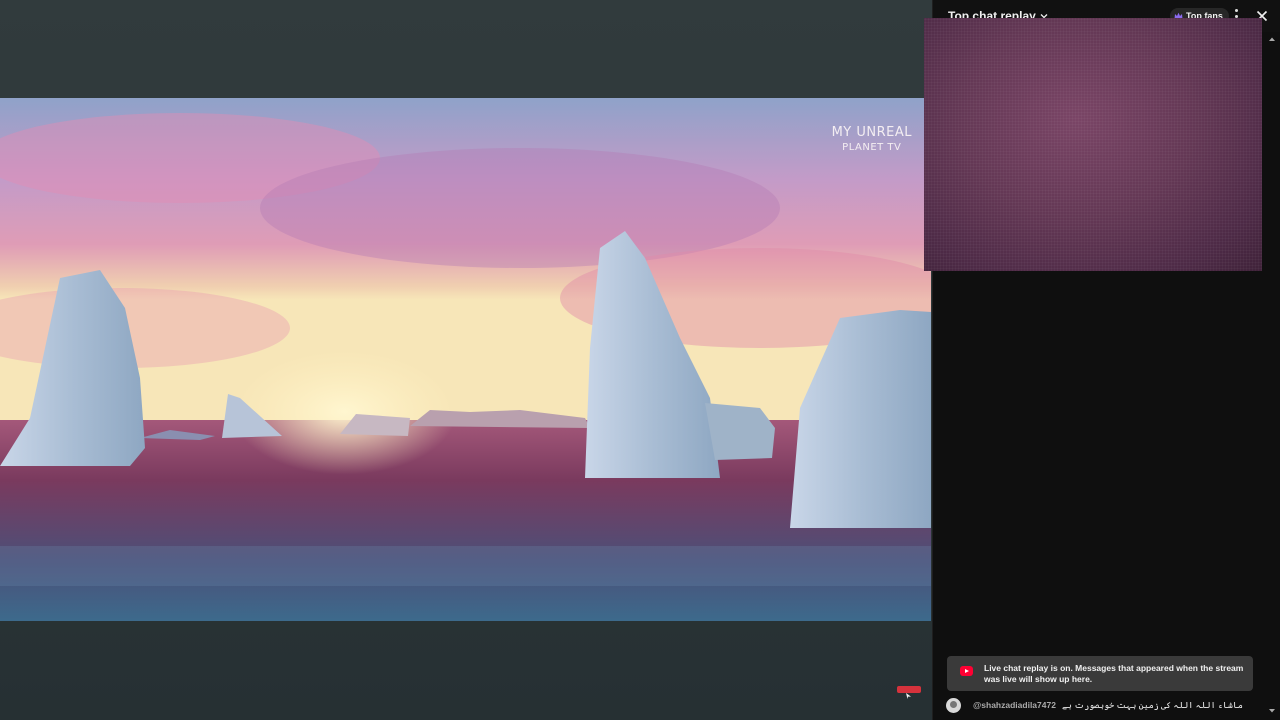 Image resolution: width=1280 pixels, height=720 pixels. I want to click on player-cursor-marker, so click(909, 689).